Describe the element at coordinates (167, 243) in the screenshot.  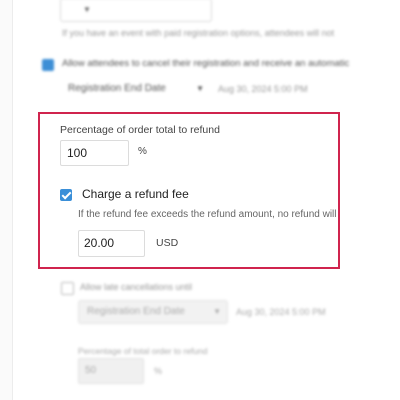
I see `currency-label: USD` at that location.